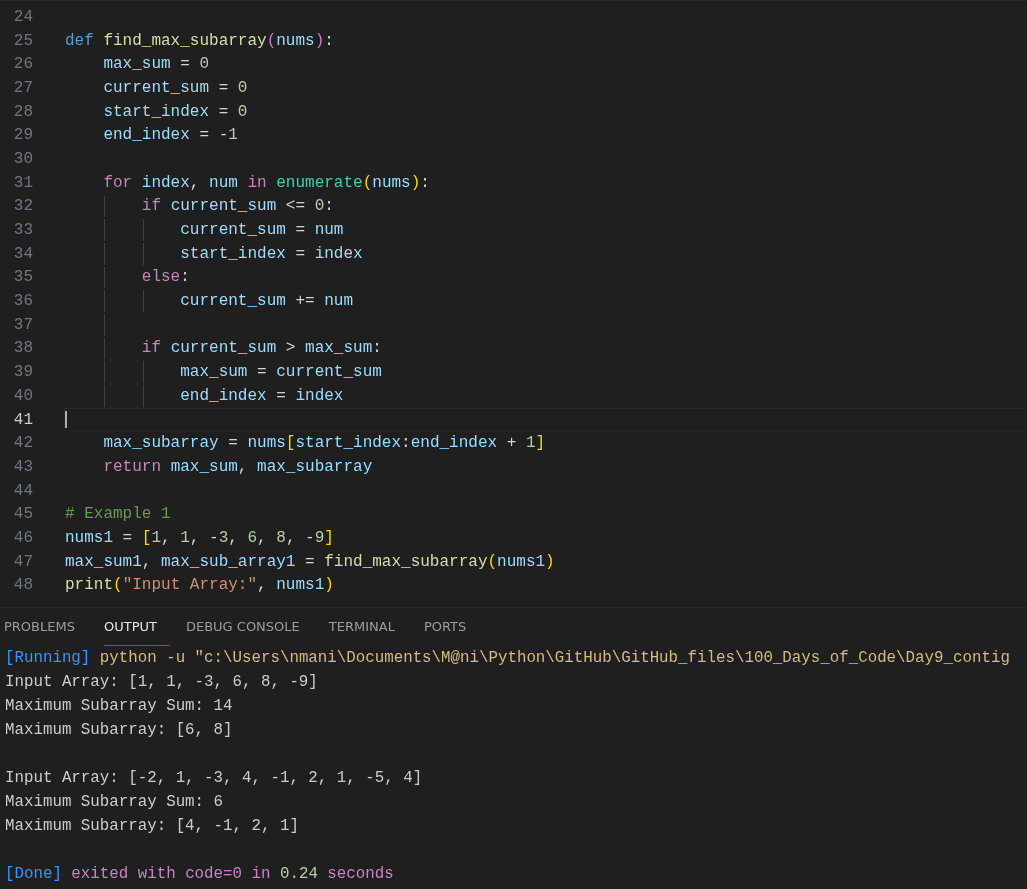  I want to click on output-line: [Done] exited with code=0 in 0.24 seconds, so click(199, 874).